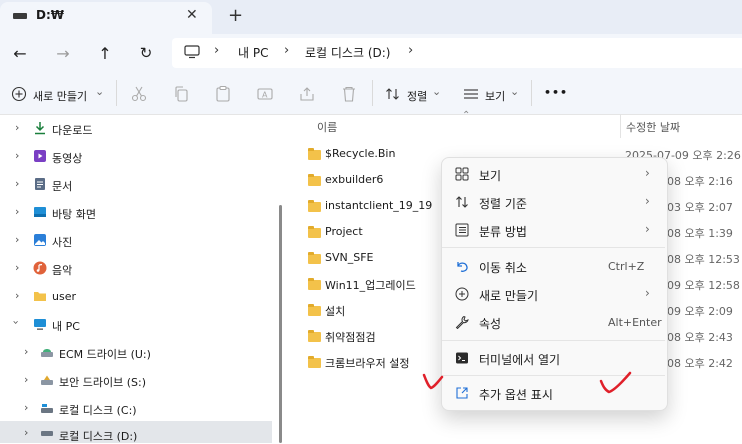 The image size is (742, 444). Describe the element at coordinates (102, 382) in the screenshot. I see `sidebar-item-label: 보안 드라이브 (S:)` at that location.